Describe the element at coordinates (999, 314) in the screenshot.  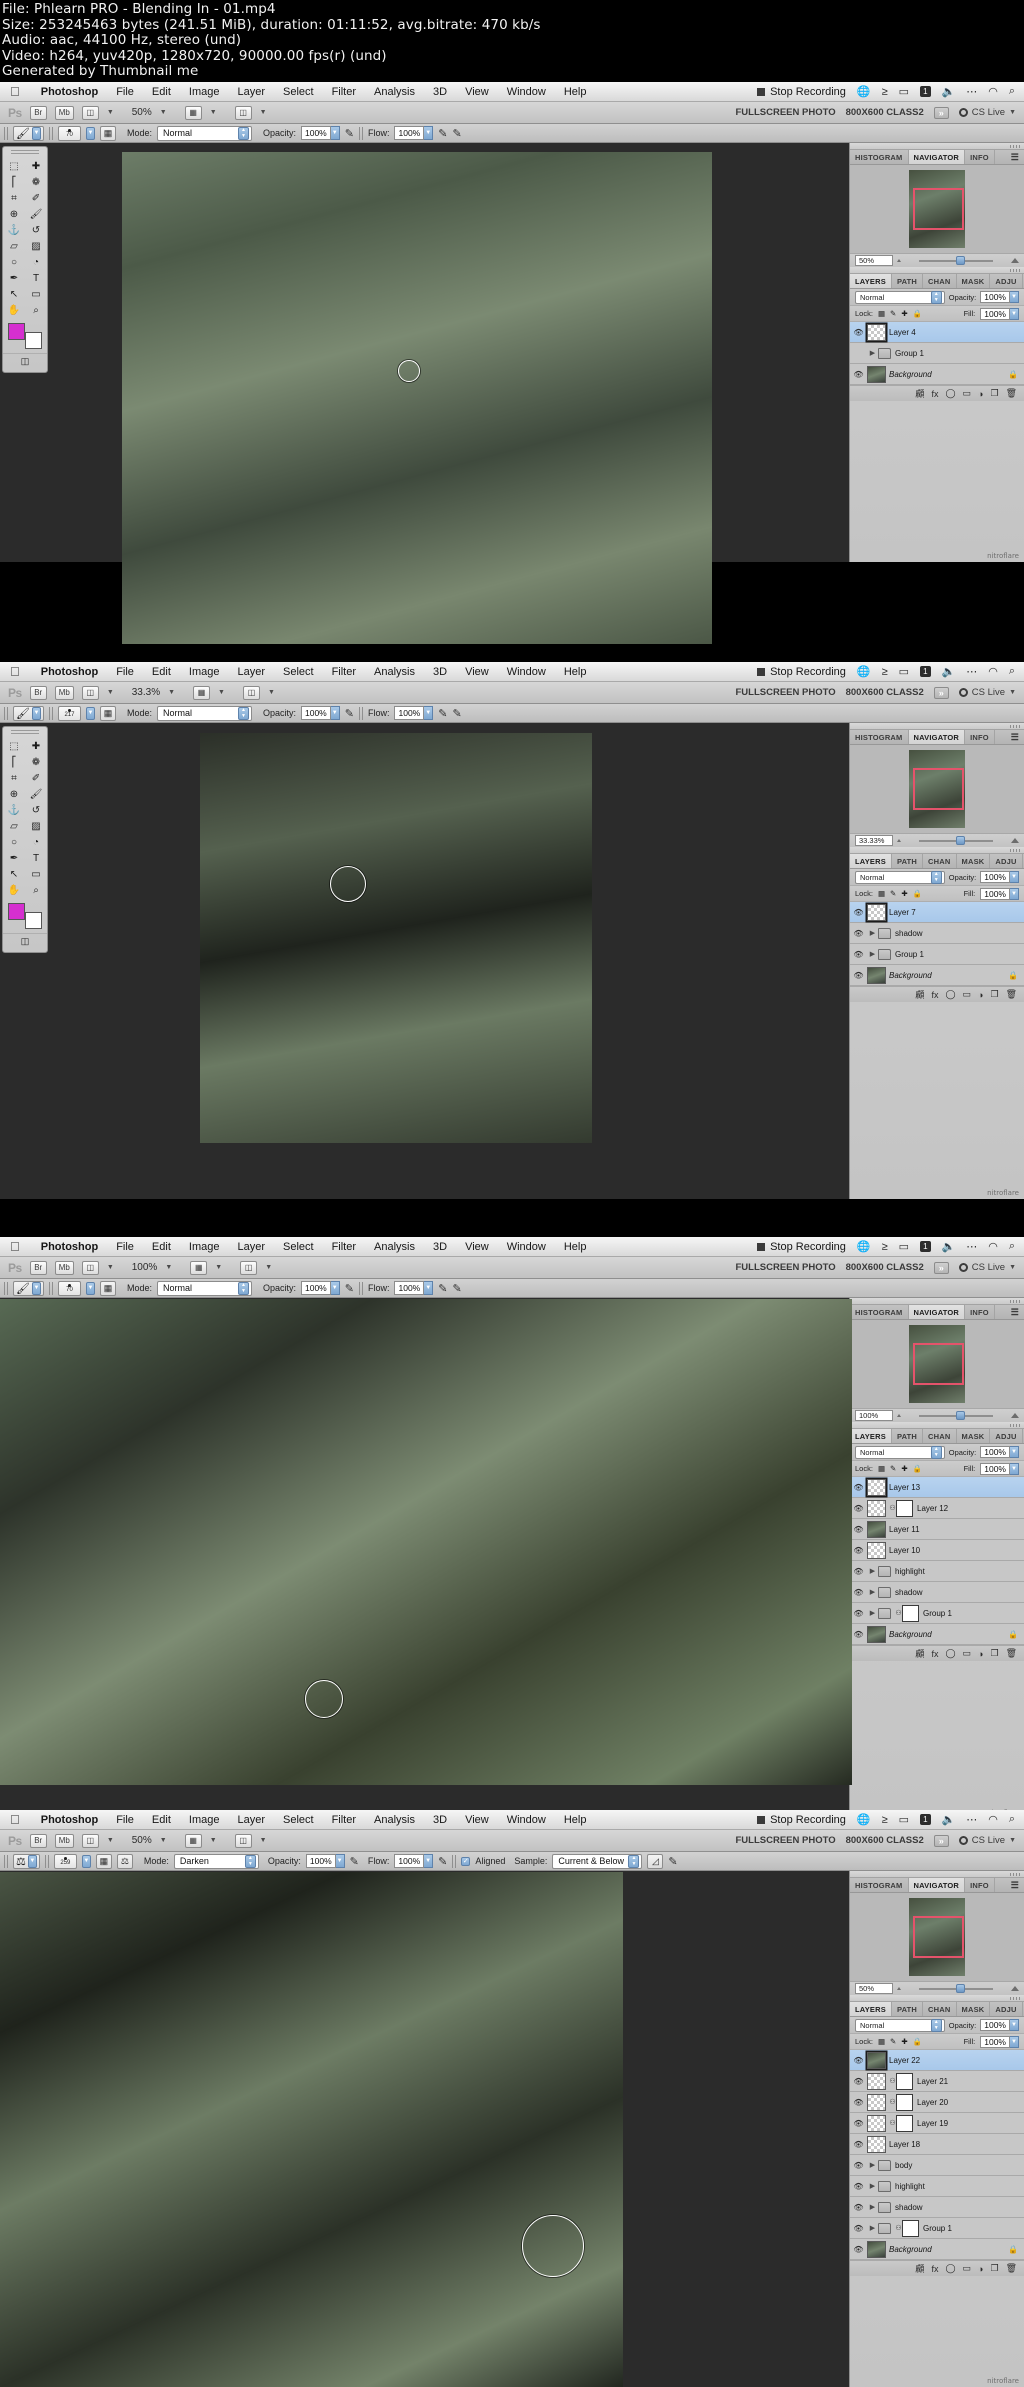
I see `layer-fill-field: 100% ▼` at that location.